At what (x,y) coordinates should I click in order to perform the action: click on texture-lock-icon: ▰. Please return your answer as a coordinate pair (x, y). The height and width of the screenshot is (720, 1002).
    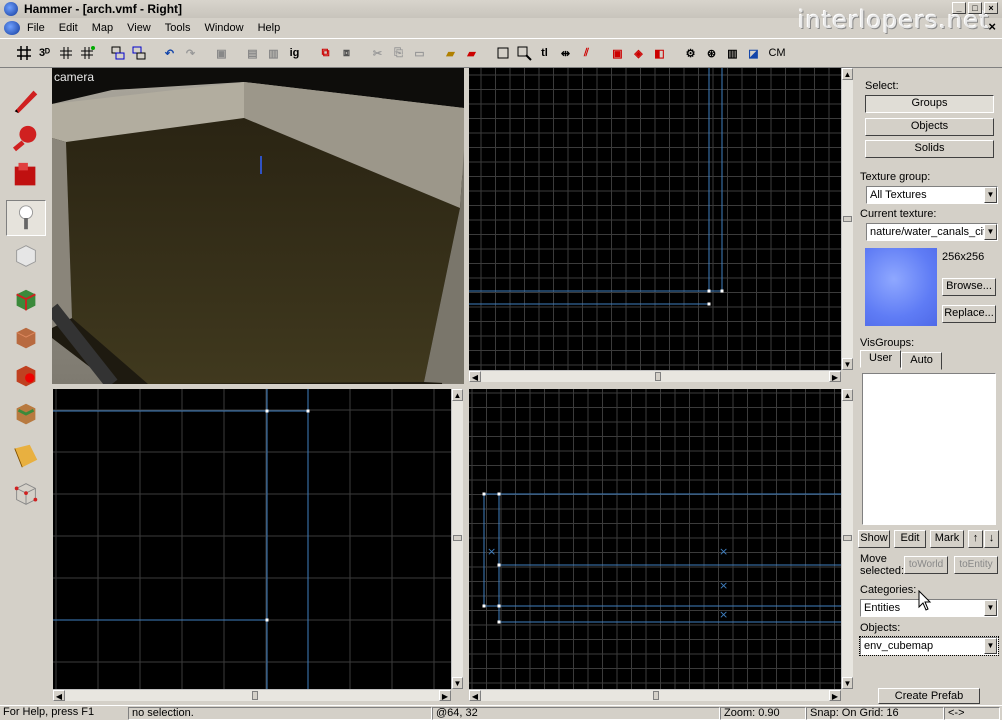
    Looking at the image, I should click on (450, 53).